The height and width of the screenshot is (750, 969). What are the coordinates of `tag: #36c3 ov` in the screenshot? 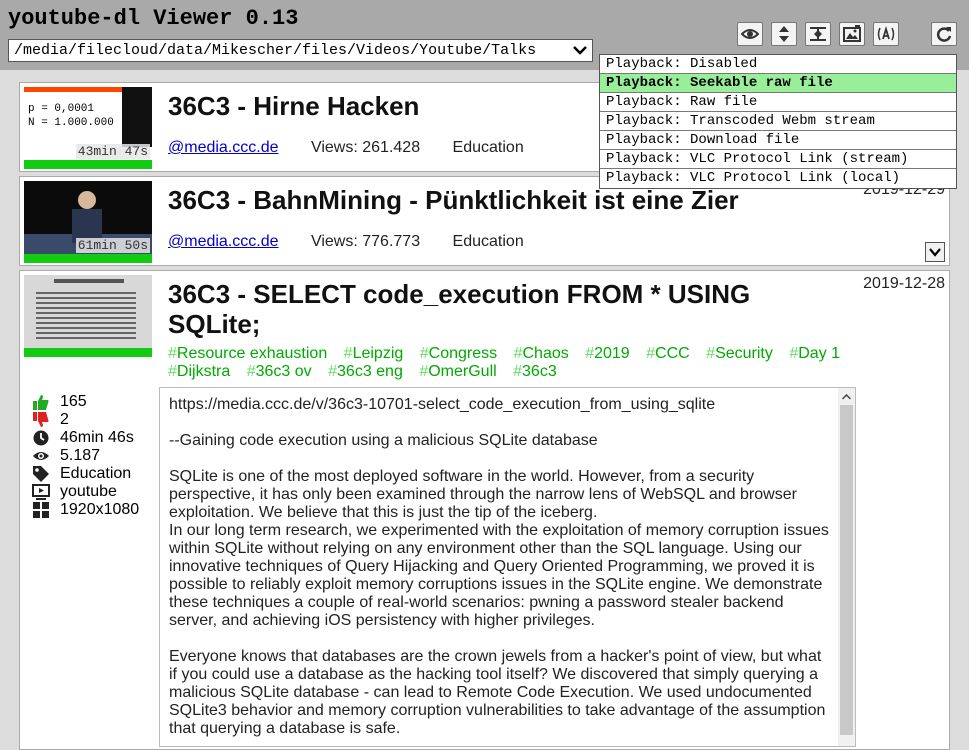 It's located at (279, 371).